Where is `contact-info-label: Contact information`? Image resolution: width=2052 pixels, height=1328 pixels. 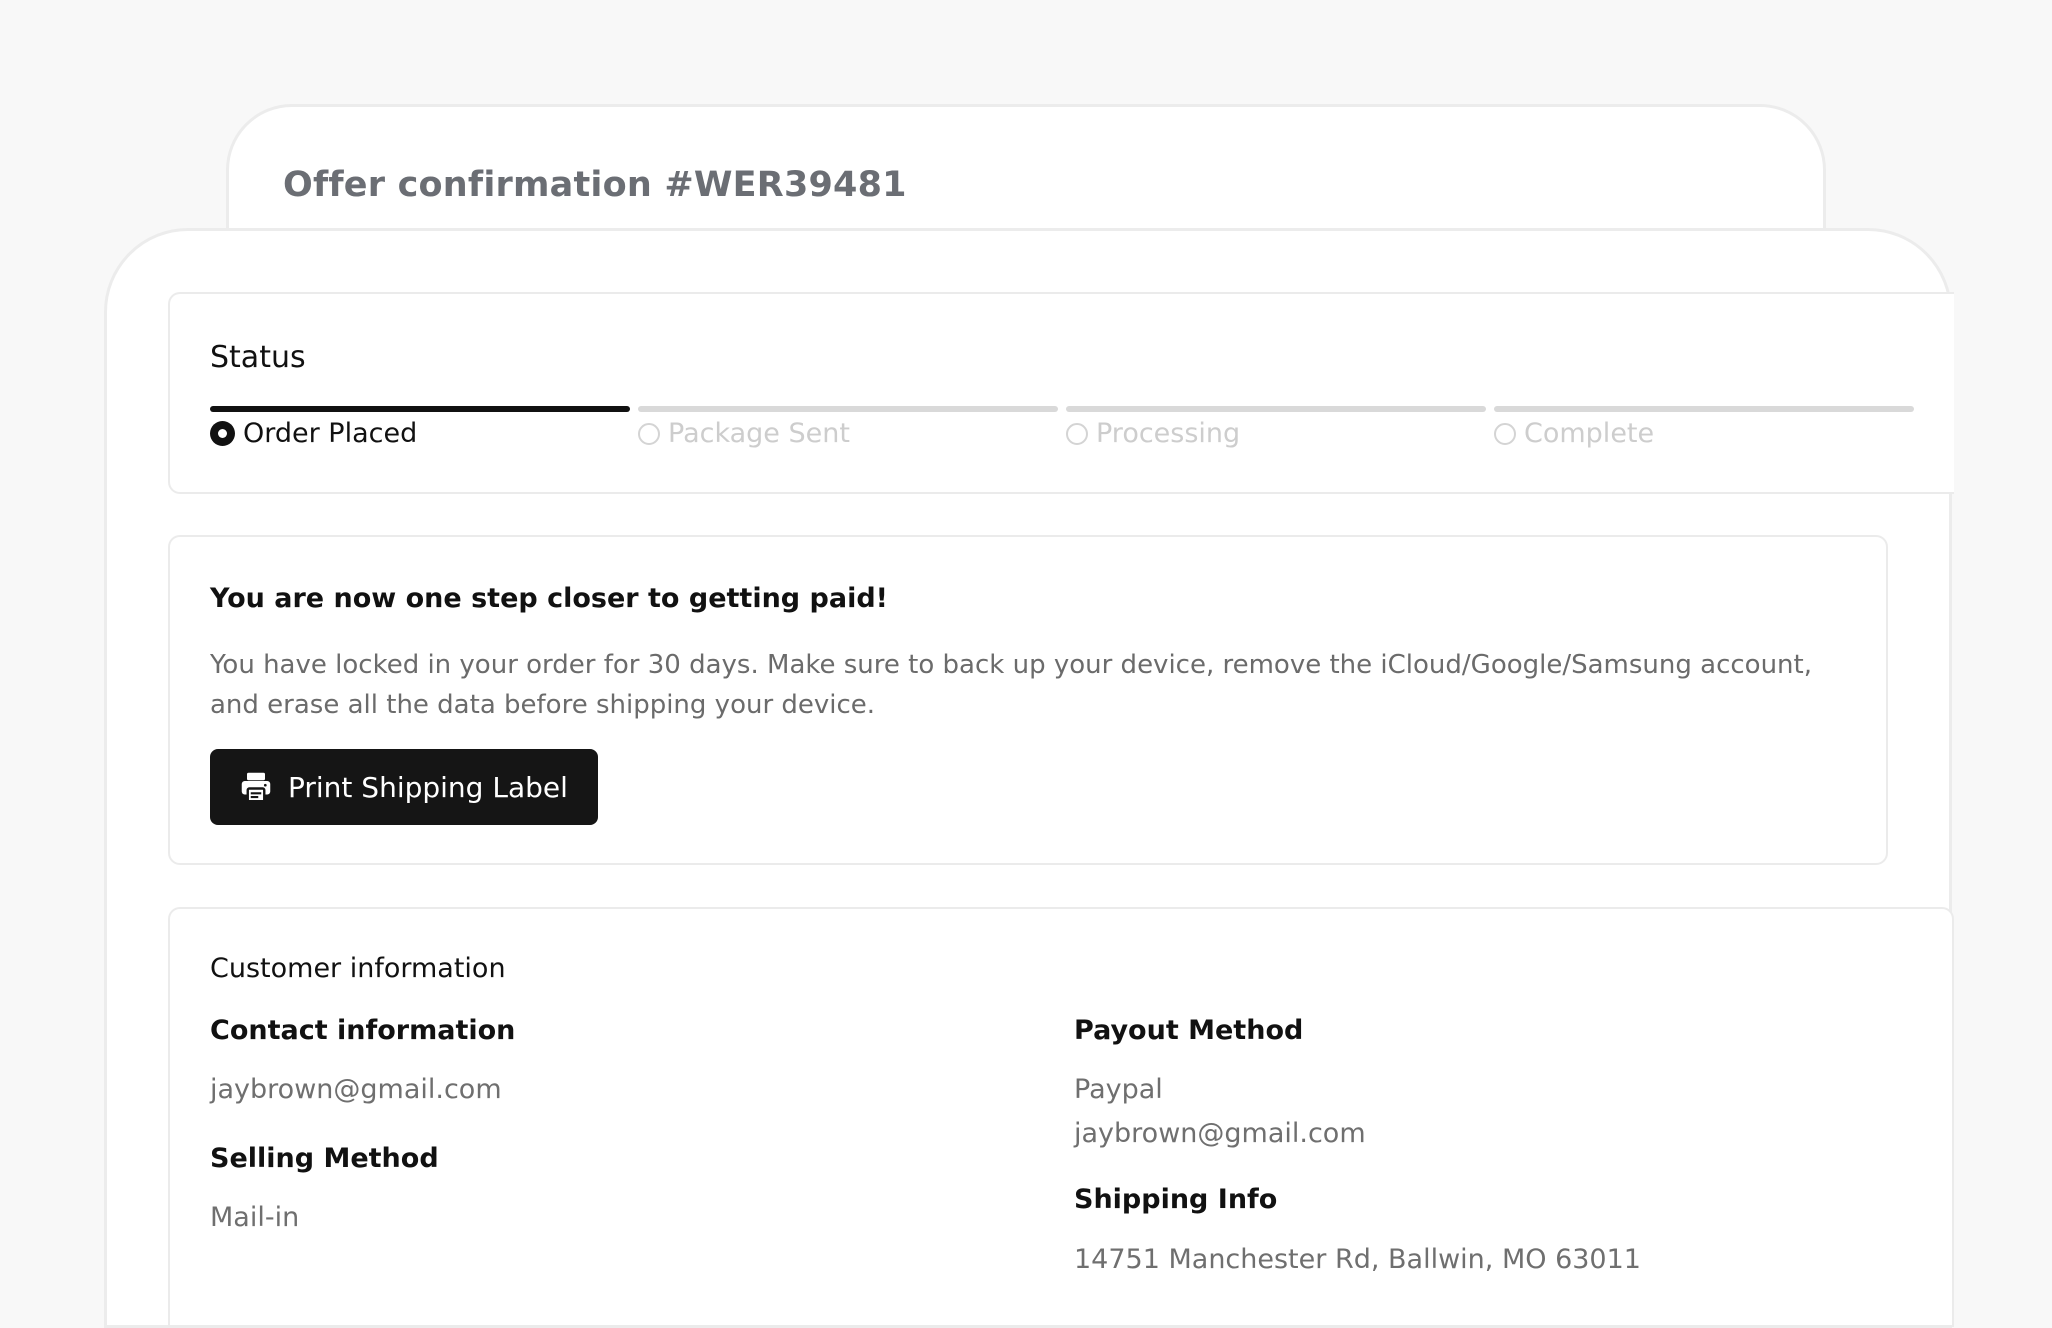
contact-info-label: Contact information is located at coordinates (363, 1030).